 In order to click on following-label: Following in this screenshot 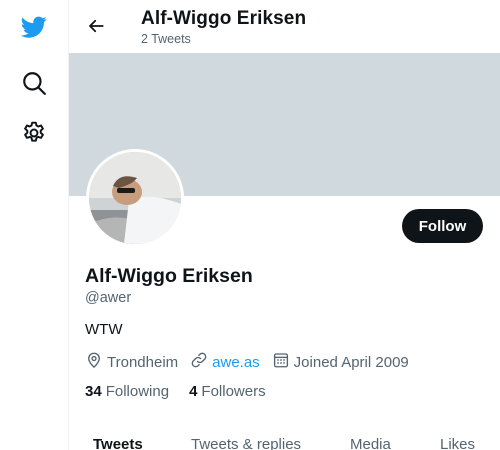, I will do `click(137, 391)`.